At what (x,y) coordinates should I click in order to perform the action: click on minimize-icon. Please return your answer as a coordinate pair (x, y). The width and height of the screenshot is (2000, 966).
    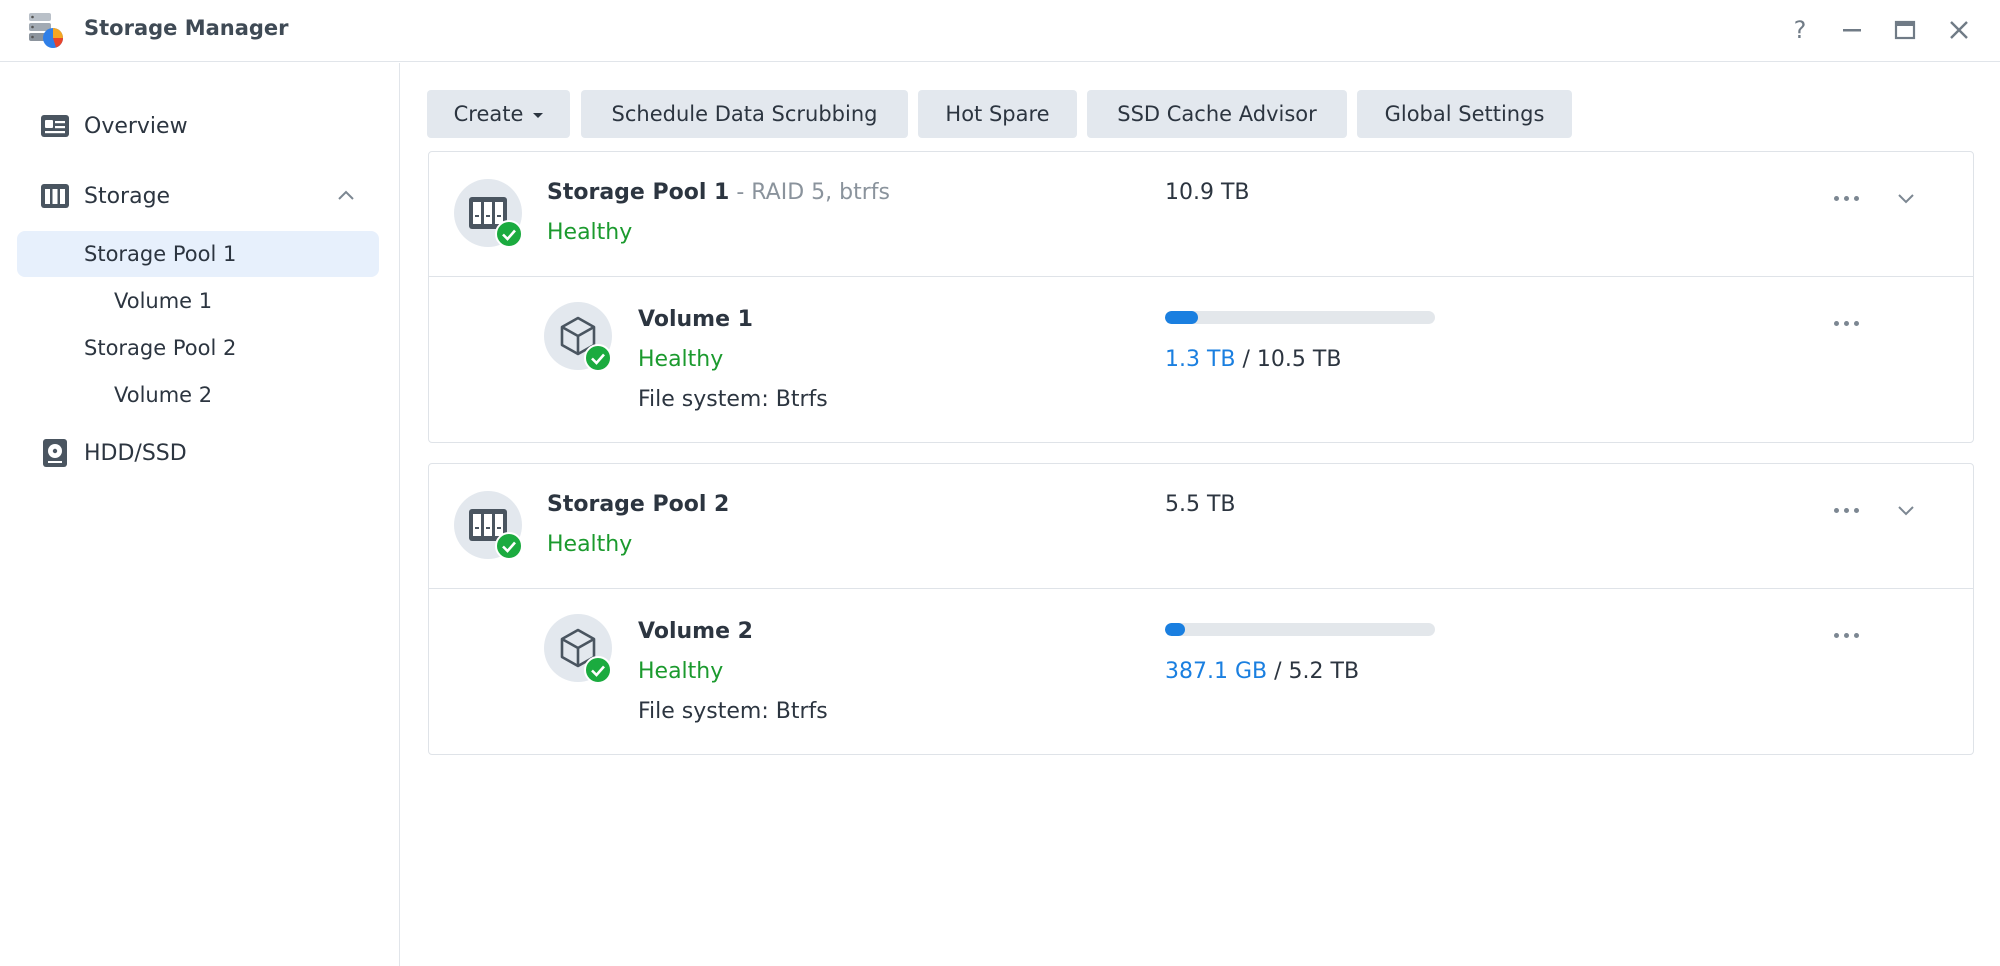
    Looking at the image, I should click on (1852, 30).